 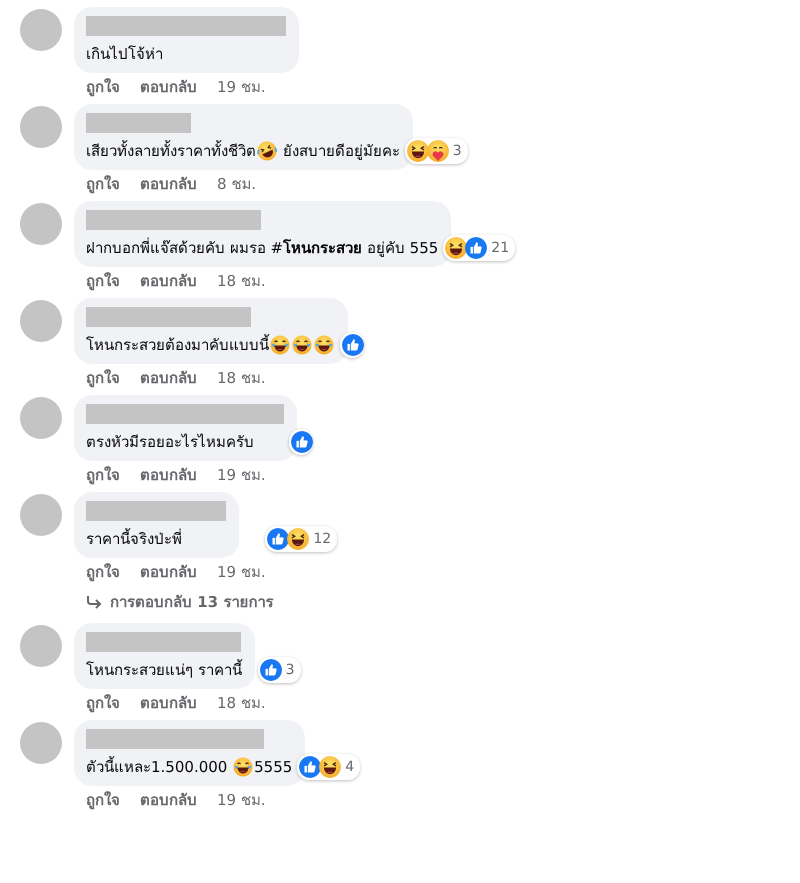 I want to click on reaction-count: 21, so click(x=500, y=248).